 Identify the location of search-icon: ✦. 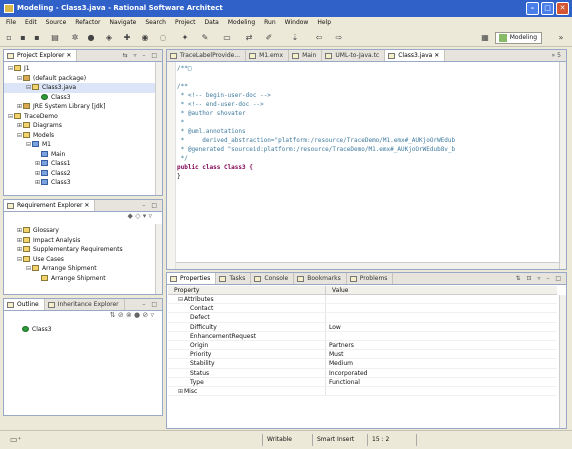
(185, 38).